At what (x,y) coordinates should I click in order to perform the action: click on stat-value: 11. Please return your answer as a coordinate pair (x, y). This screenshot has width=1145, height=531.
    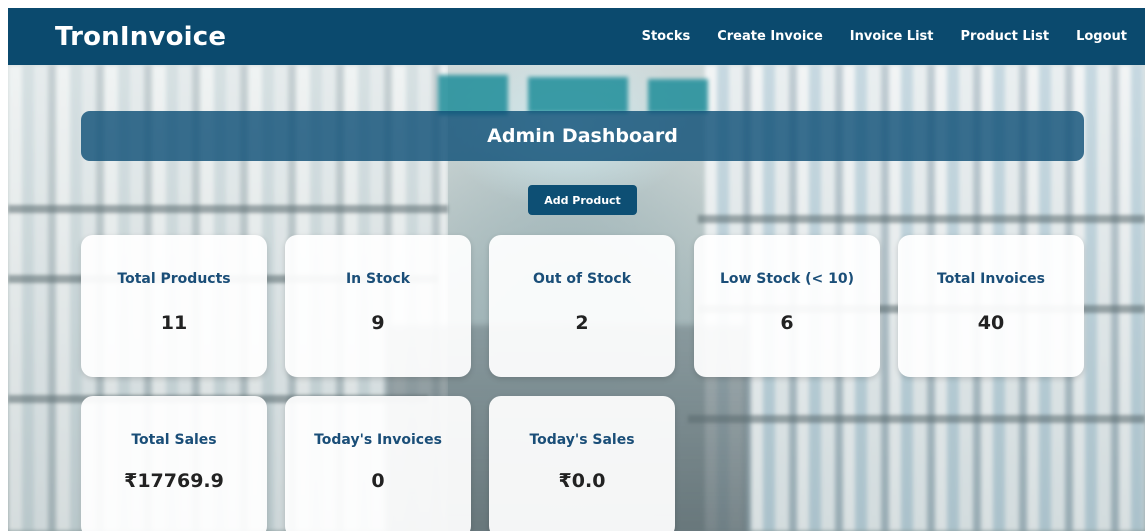
    Looking at the image, I should click on (174, 323).